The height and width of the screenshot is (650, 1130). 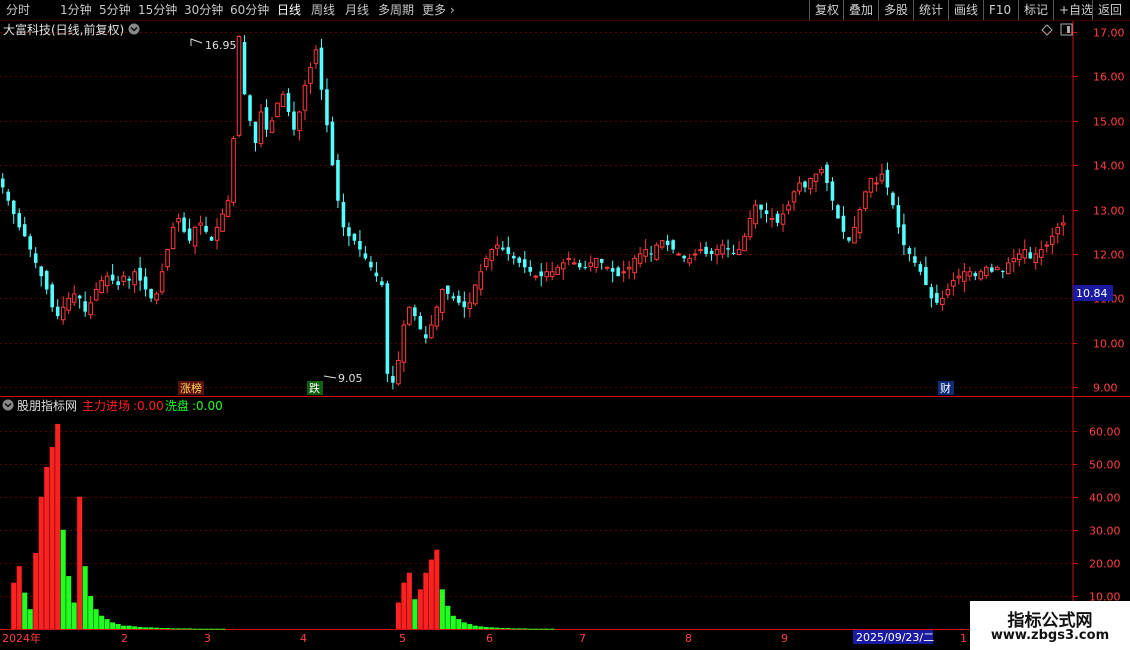 I want to click on chevron-down-icon, so click(x=134, y=29).